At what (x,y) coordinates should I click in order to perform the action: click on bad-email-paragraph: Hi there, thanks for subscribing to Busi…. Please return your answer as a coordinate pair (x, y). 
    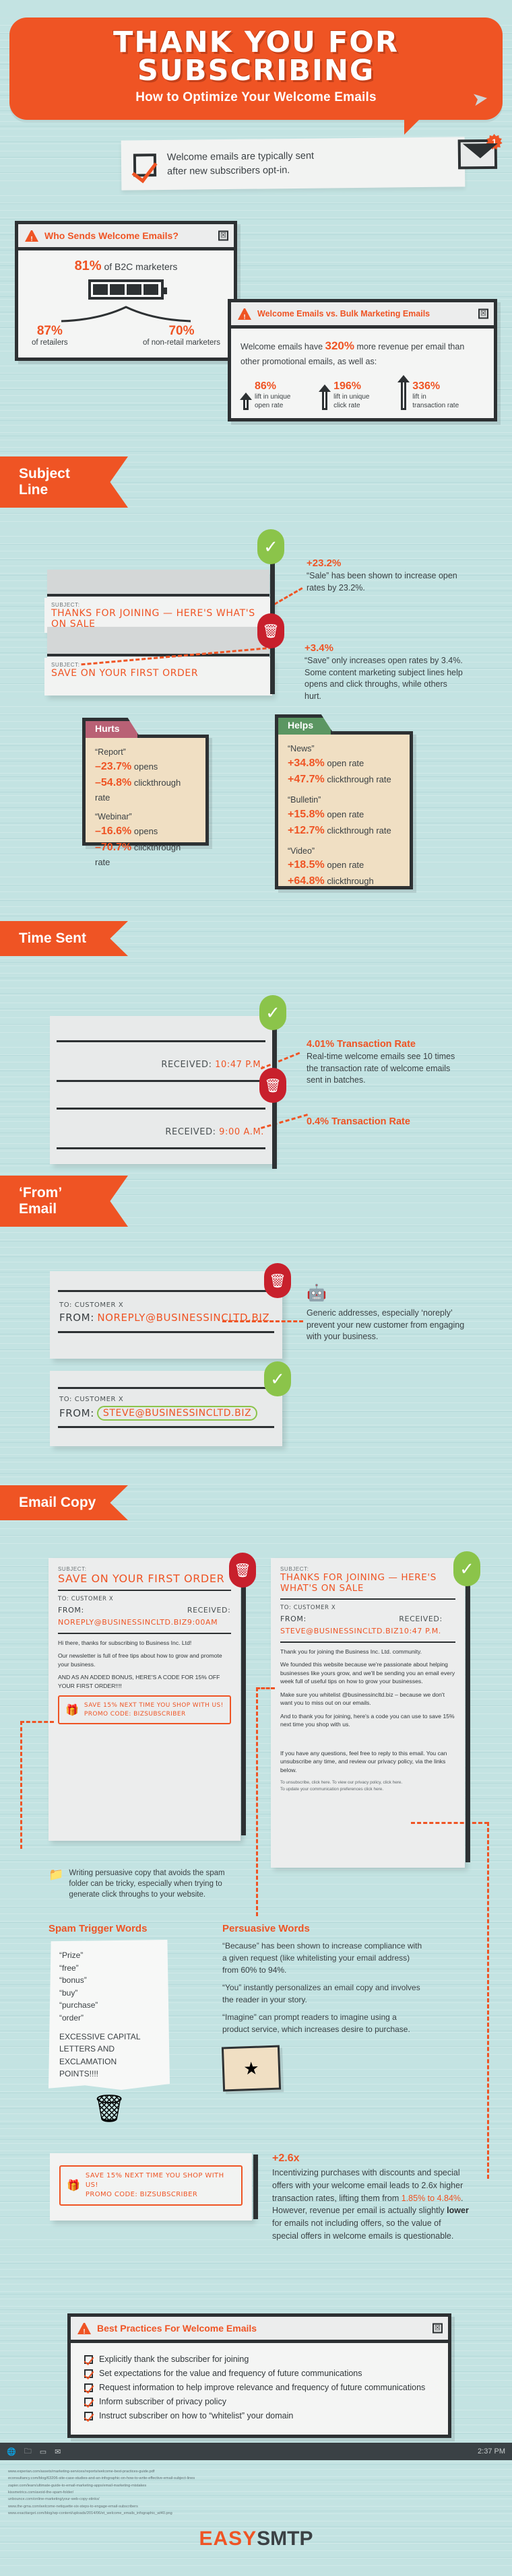
    Looking at the image, I should click on (125, 1642).